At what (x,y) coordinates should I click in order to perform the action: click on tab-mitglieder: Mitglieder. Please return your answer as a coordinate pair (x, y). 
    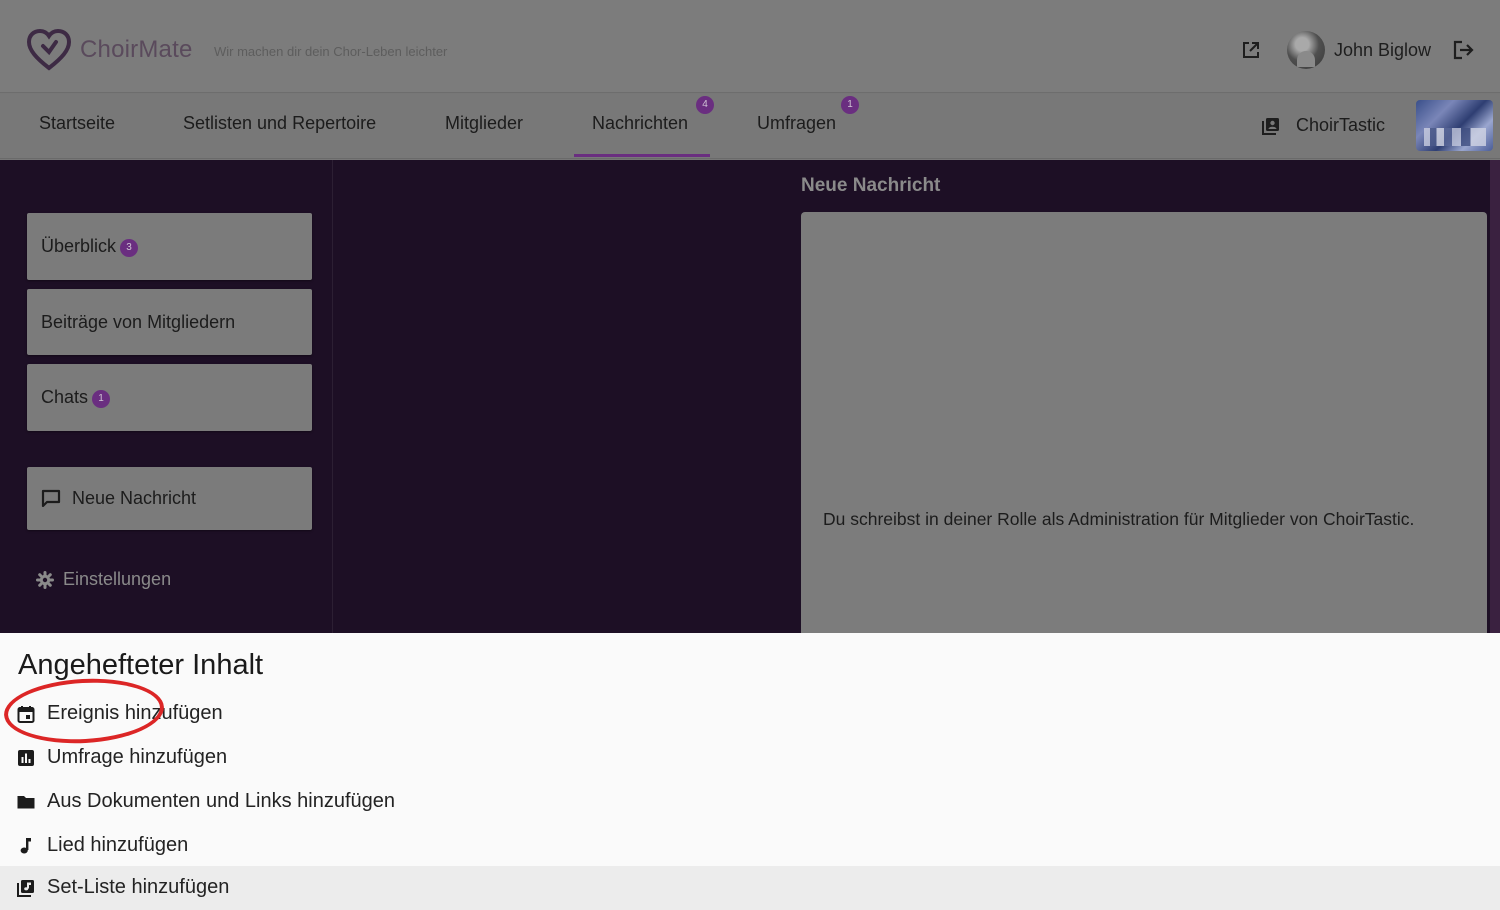
    Looking at the image, I should click on (484, 123).